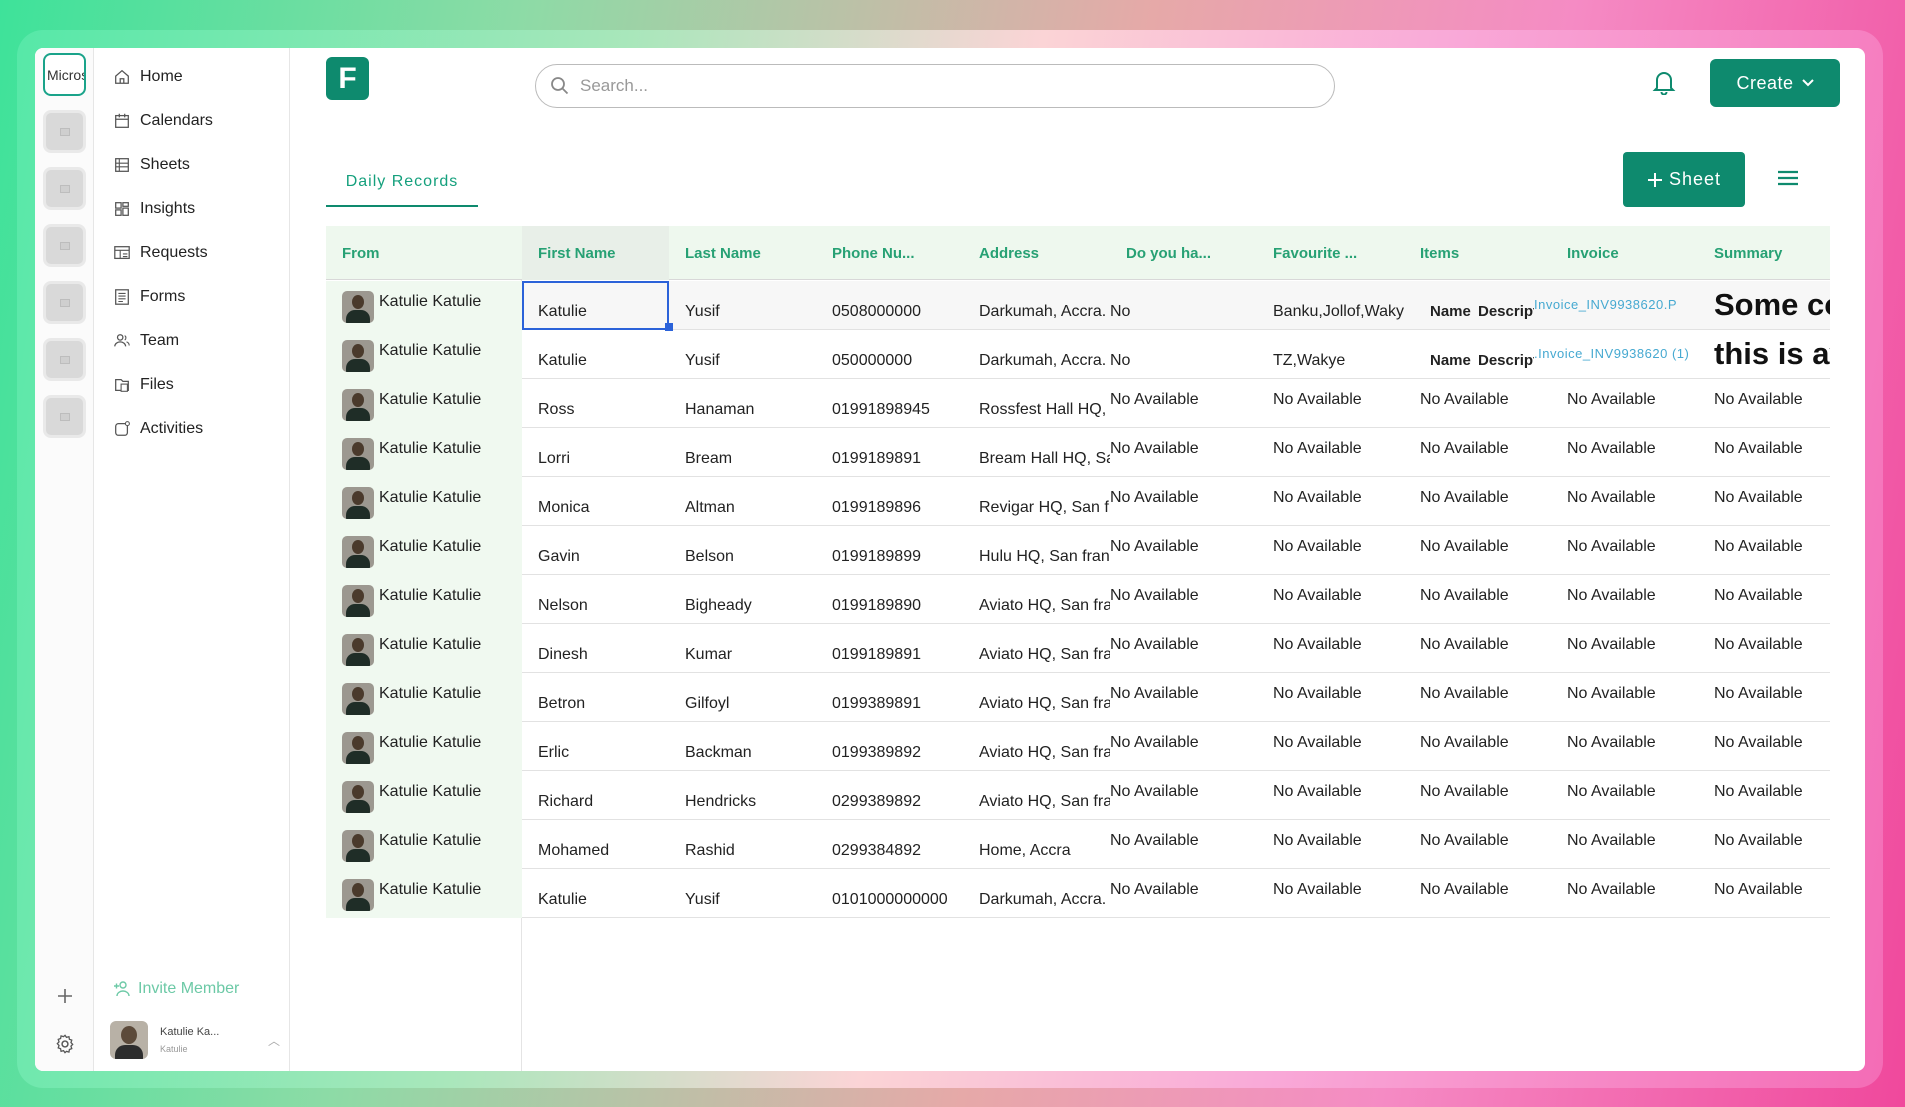 Image resolution: width=1905 pixels, height=1107 pixels. Describe the element at coordinates (595, 452) in the screenshot. I see `first-name-cell: Lorri` at that location.